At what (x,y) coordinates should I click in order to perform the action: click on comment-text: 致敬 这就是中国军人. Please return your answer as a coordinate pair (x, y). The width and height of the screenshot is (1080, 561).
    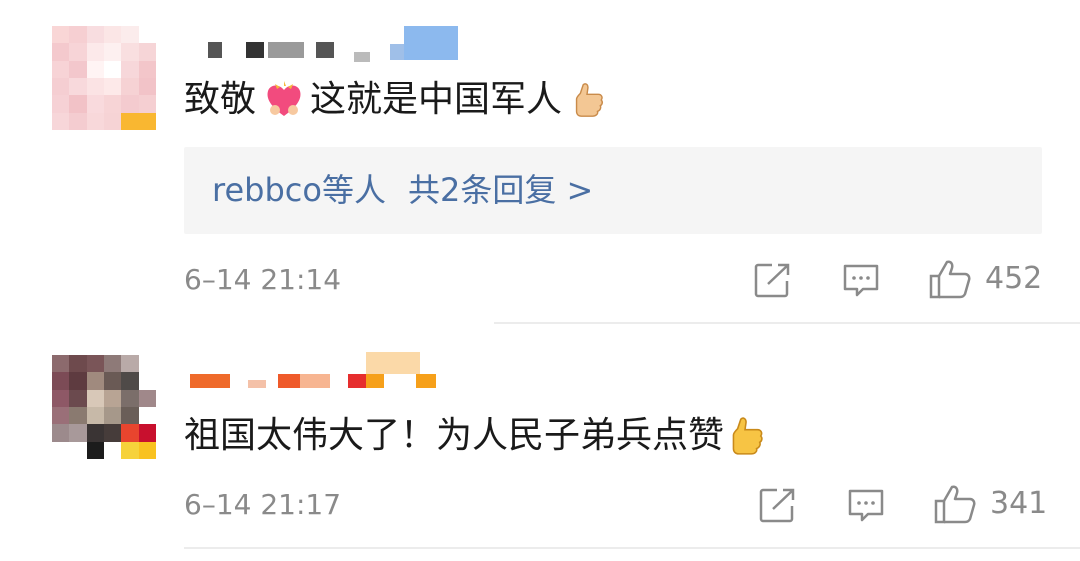
    Looking at the image, I should click on (398, 100).